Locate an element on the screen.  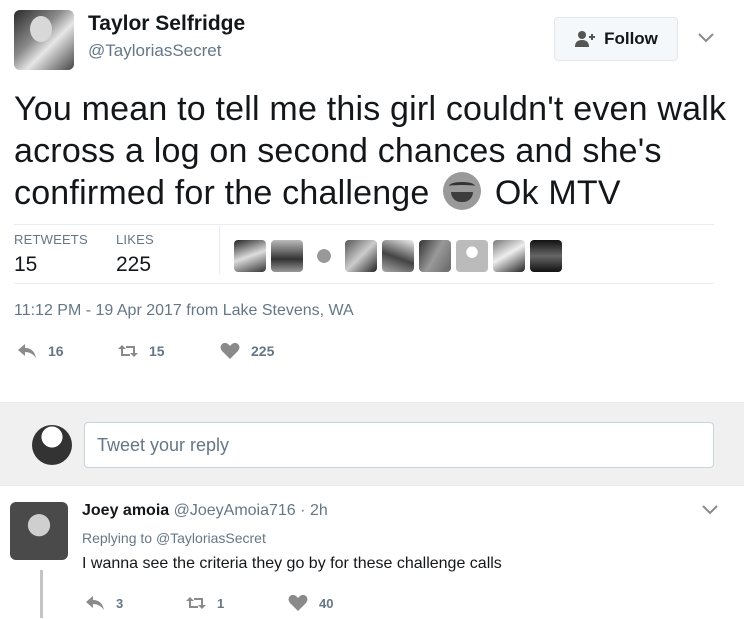
add-user-icon is located at coordinates (585, 39).